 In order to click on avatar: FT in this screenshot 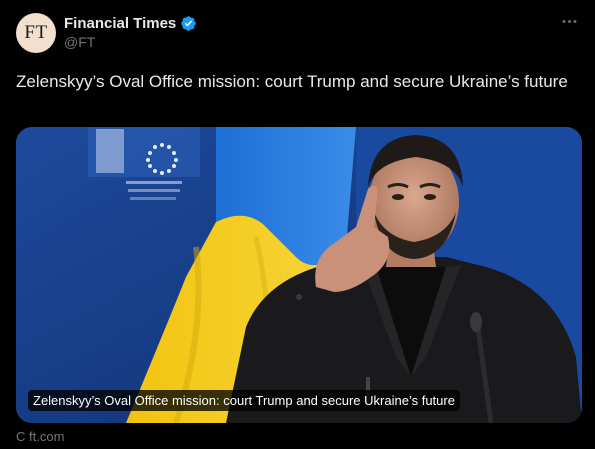, I will do `click(36, 33)`.